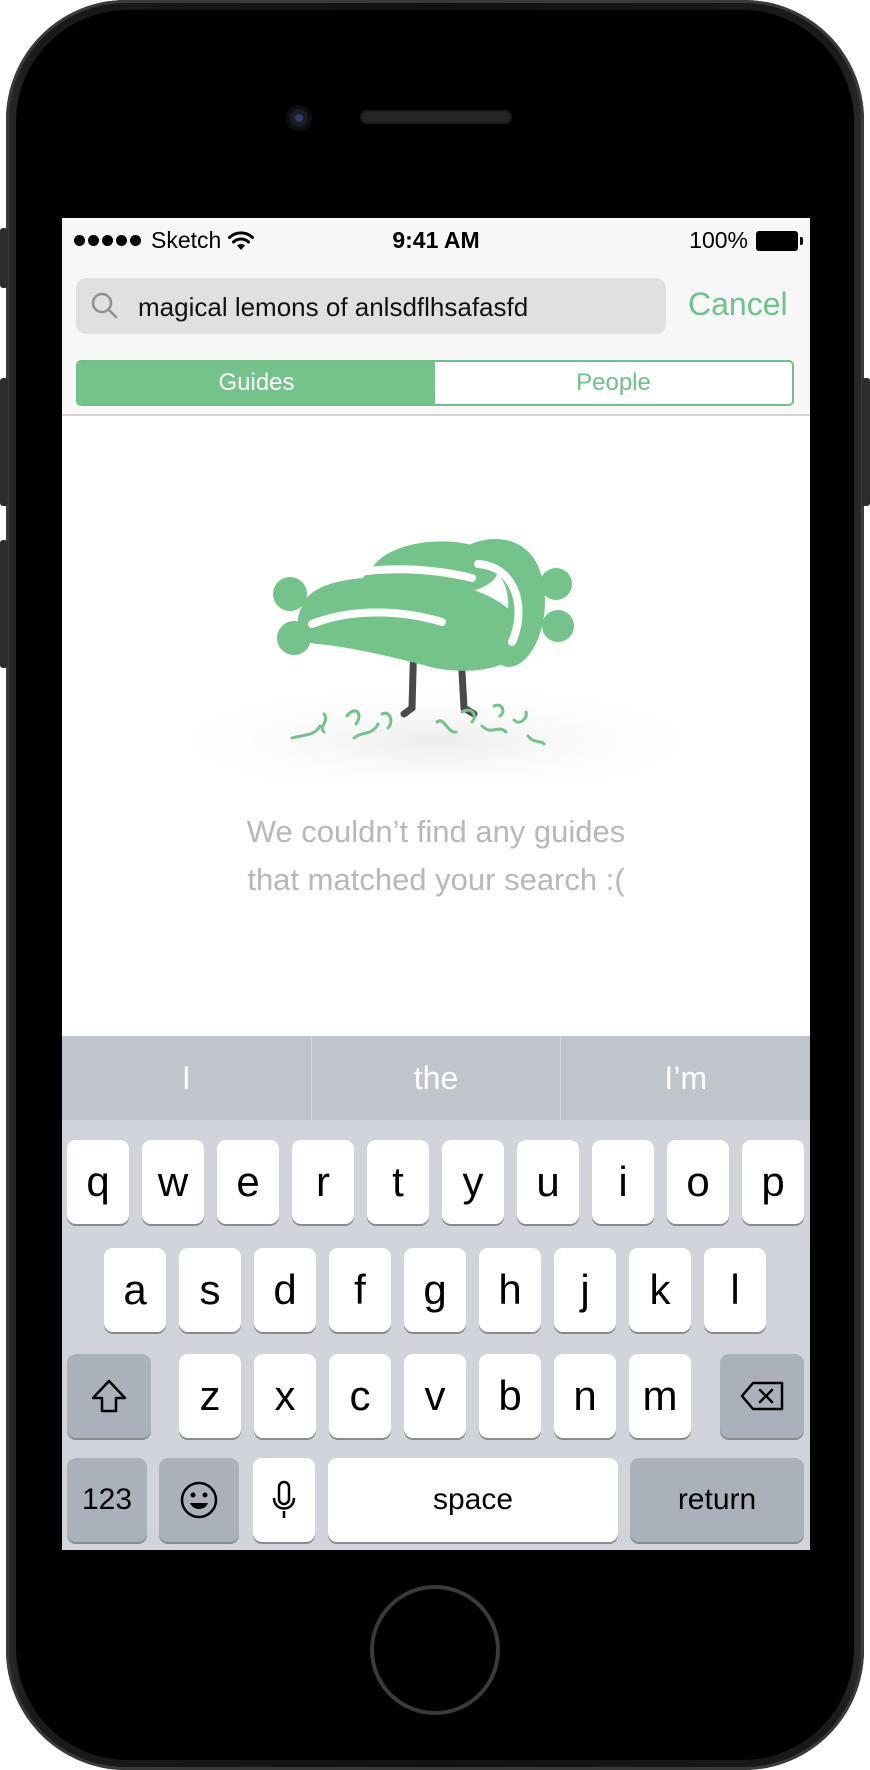 This screenshot has height=1770, width=870. What do you see at coordinates (285, 1396) in the screenshot?
I see `key-x: x` at bounding box center [285, 1396].